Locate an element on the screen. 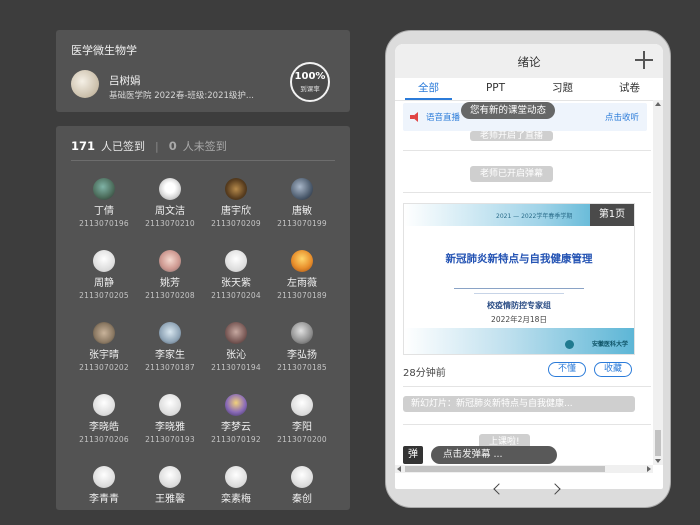 The image size is (700, 525). student-item: 李晓皓 2113070206 is located at coordinates (104, 426).